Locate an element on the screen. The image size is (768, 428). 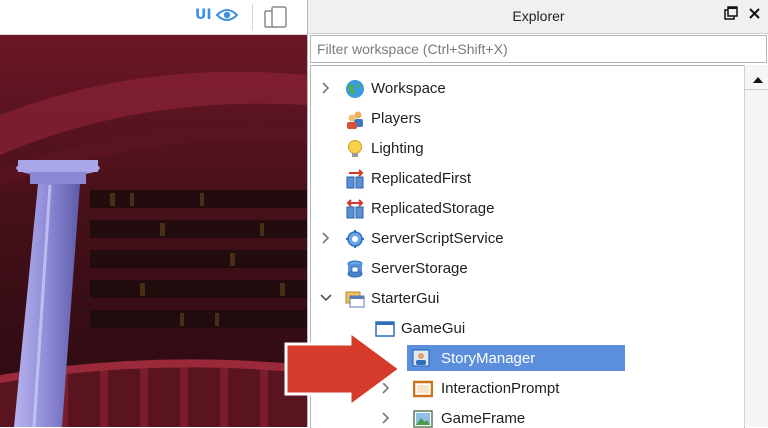
tree-label-wrap: Workspace is located at coordinates (409, 88).